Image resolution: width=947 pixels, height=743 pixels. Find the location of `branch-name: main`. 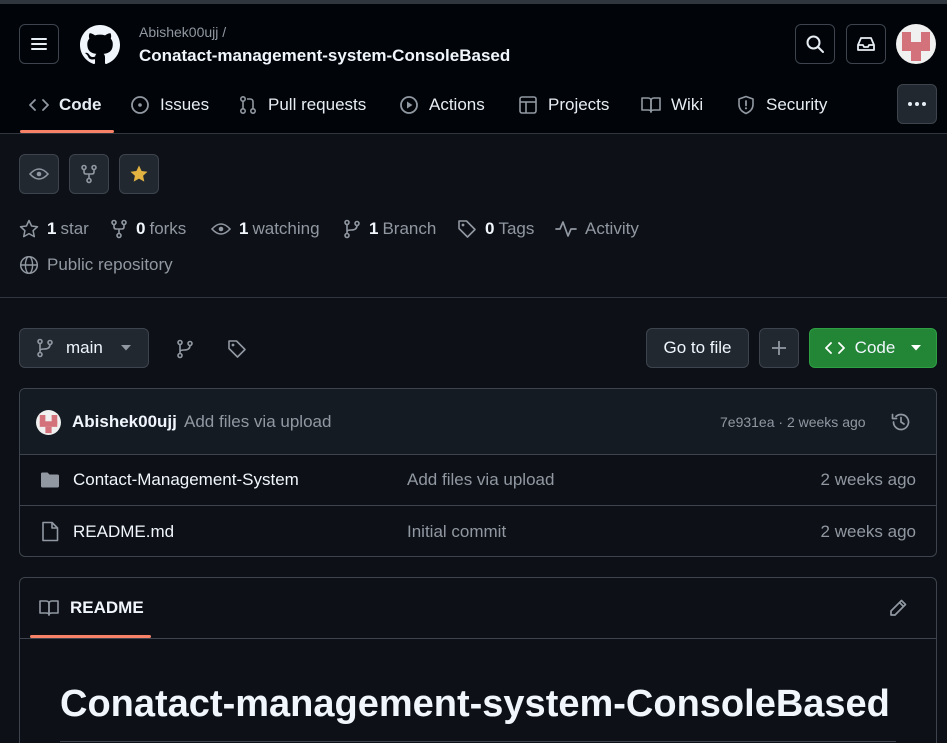

branch-name: main is located at coordinates (84, 347).